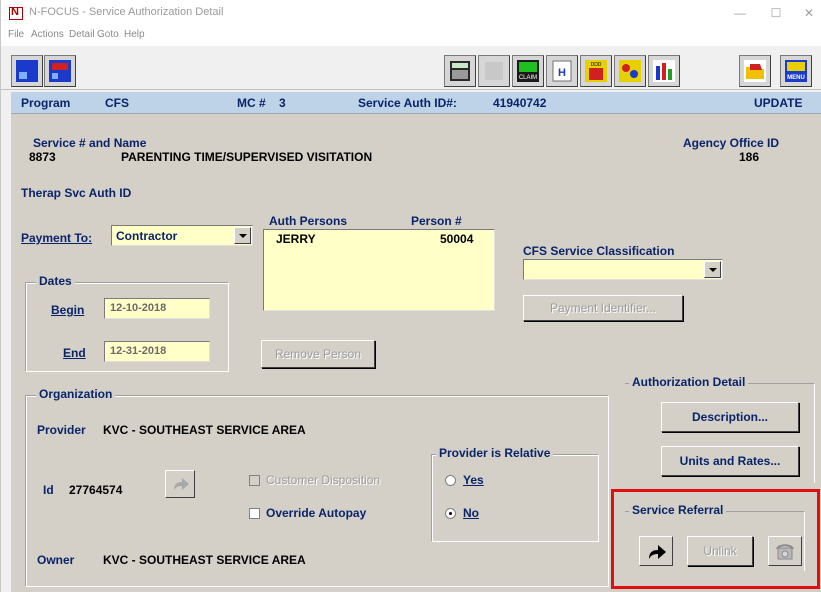  I want to click on toolbar: CLAIM H DDD MENU, so click(411, 68).